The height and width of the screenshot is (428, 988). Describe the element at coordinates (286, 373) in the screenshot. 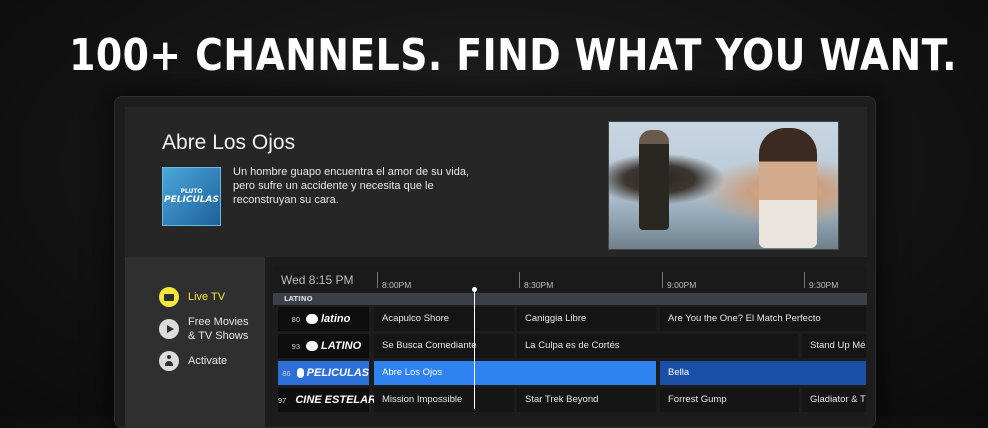

I see `channel-number: 86` at that location.